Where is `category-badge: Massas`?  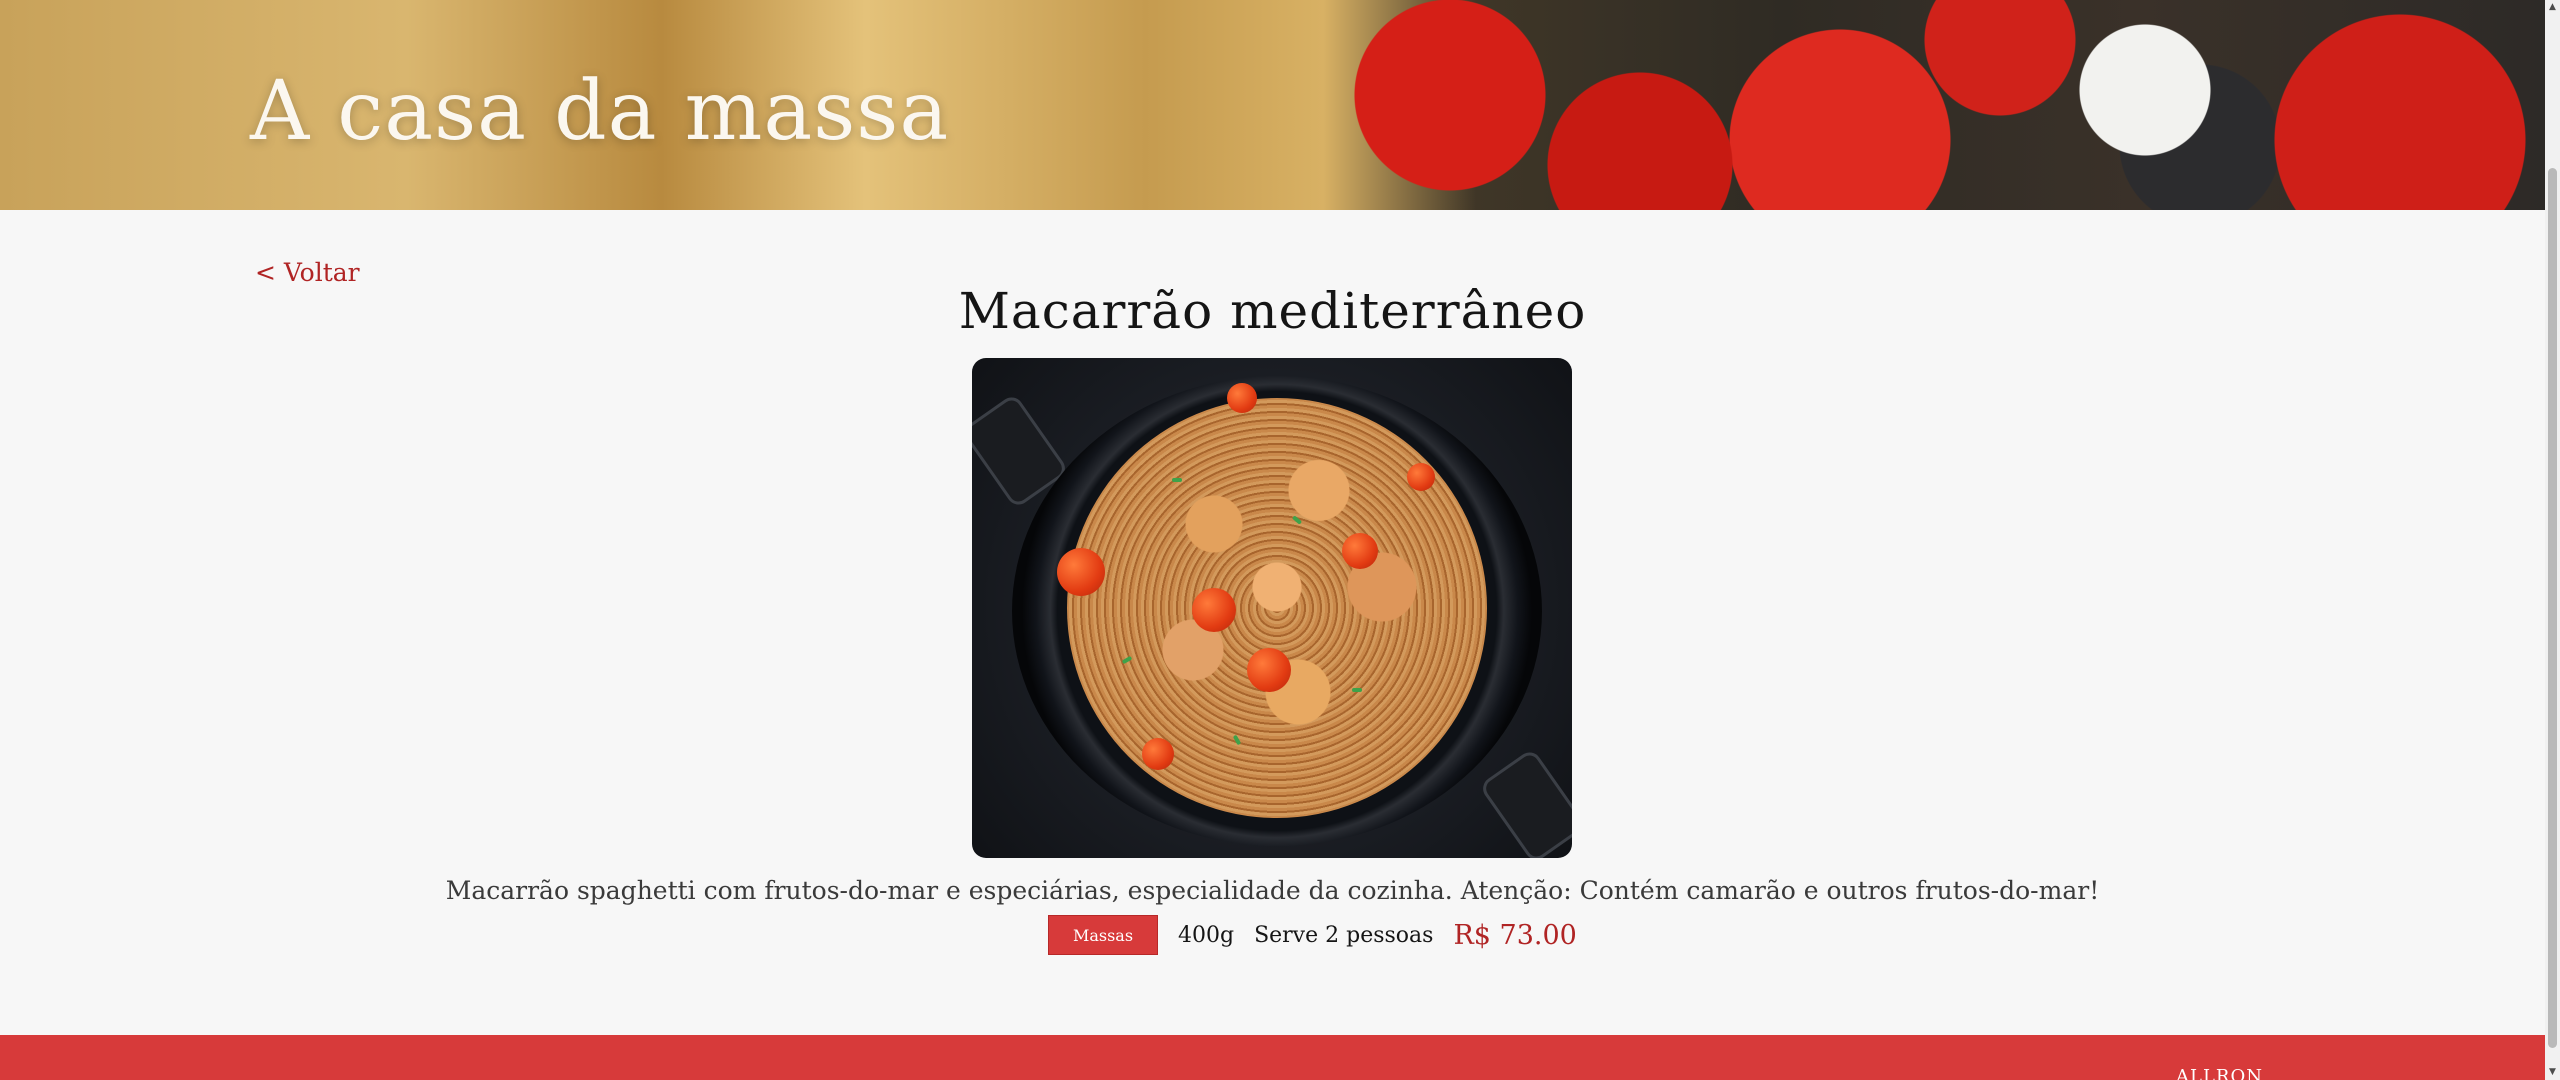
category-badge: Massas is located at coordinates (1103, 935).